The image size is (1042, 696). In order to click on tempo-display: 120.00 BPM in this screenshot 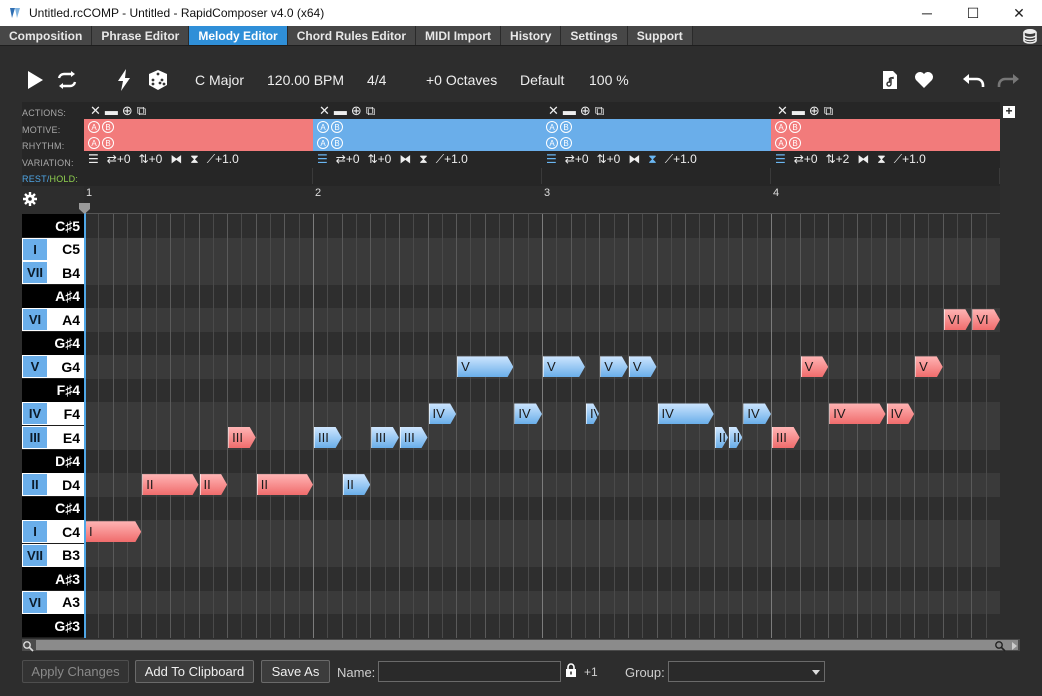, I will do `click(305, 80)`.